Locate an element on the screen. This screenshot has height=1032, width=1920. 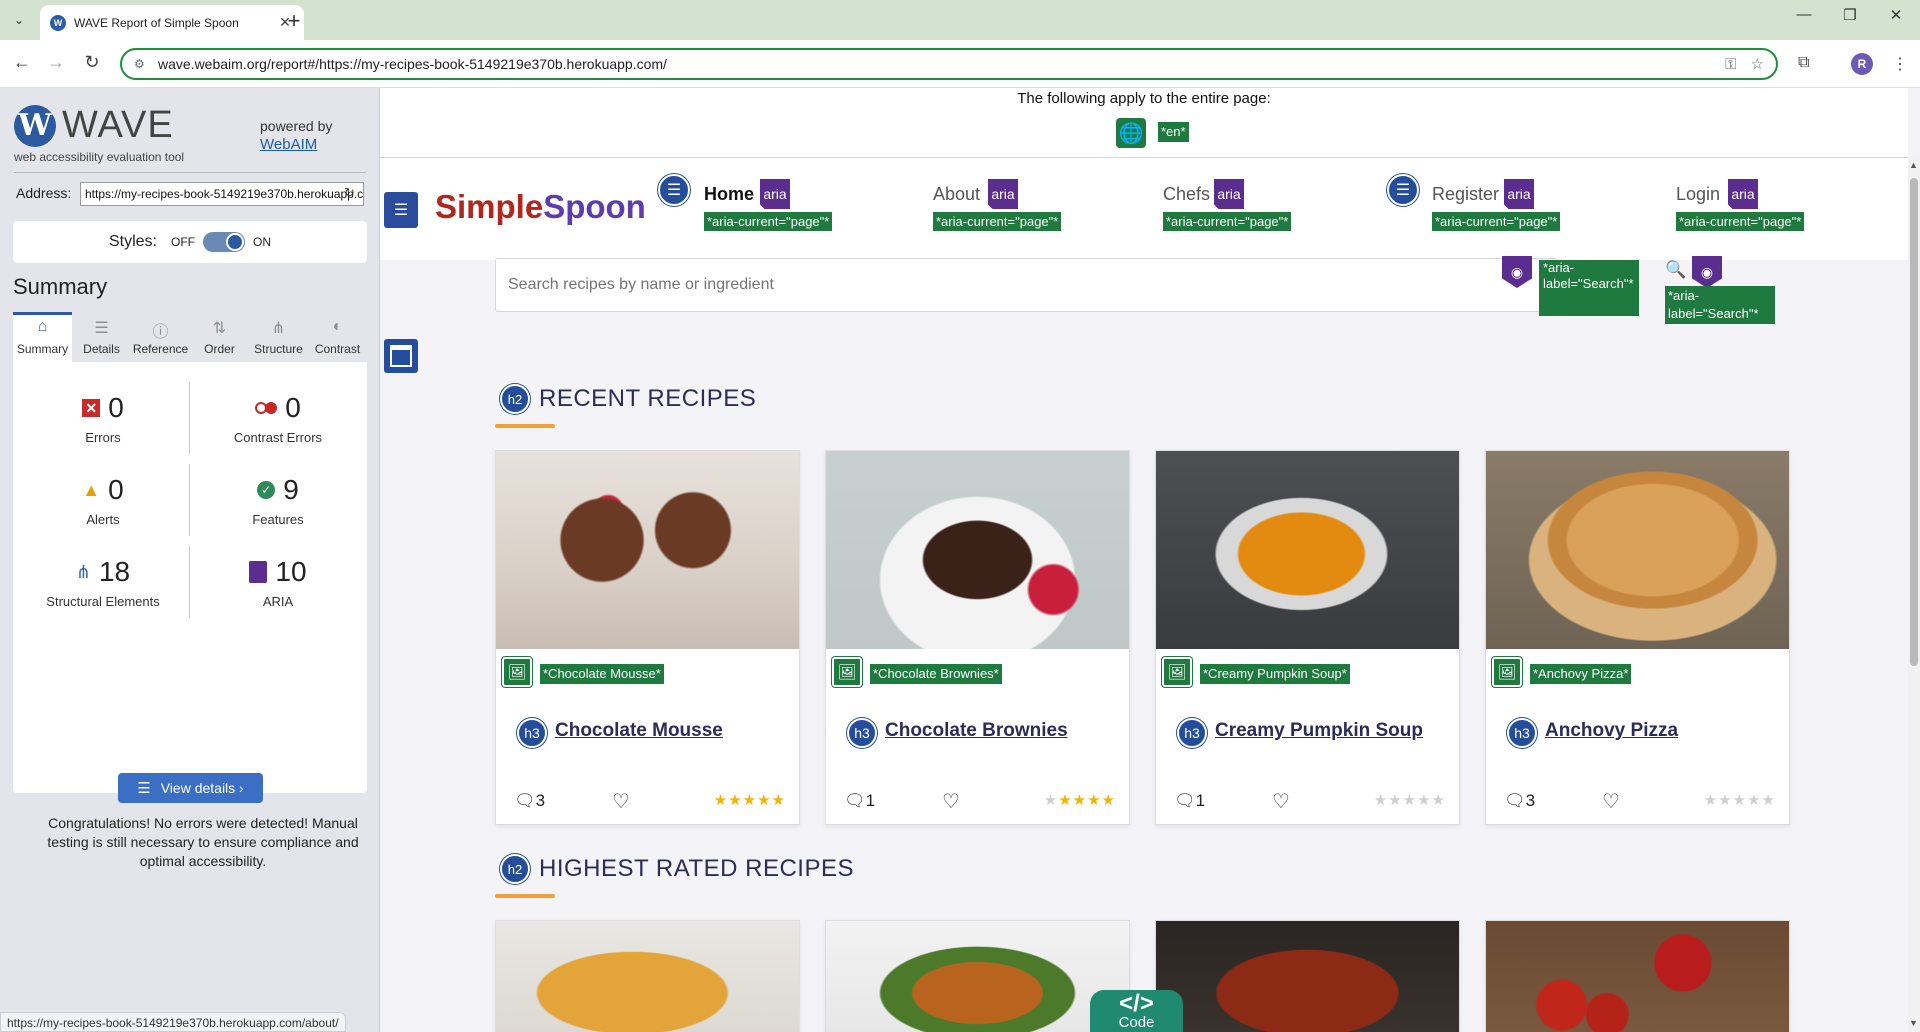
main-region-icon is located at coordinates (401, 356).